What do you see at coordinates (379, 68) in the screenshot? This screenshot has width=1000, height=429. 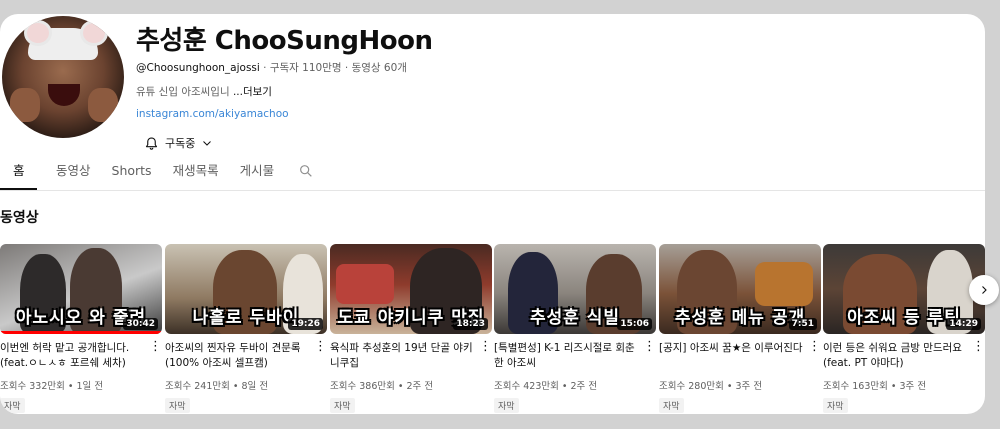 I see `video-count: 동영상 60개` at bounding box center [379, 68].